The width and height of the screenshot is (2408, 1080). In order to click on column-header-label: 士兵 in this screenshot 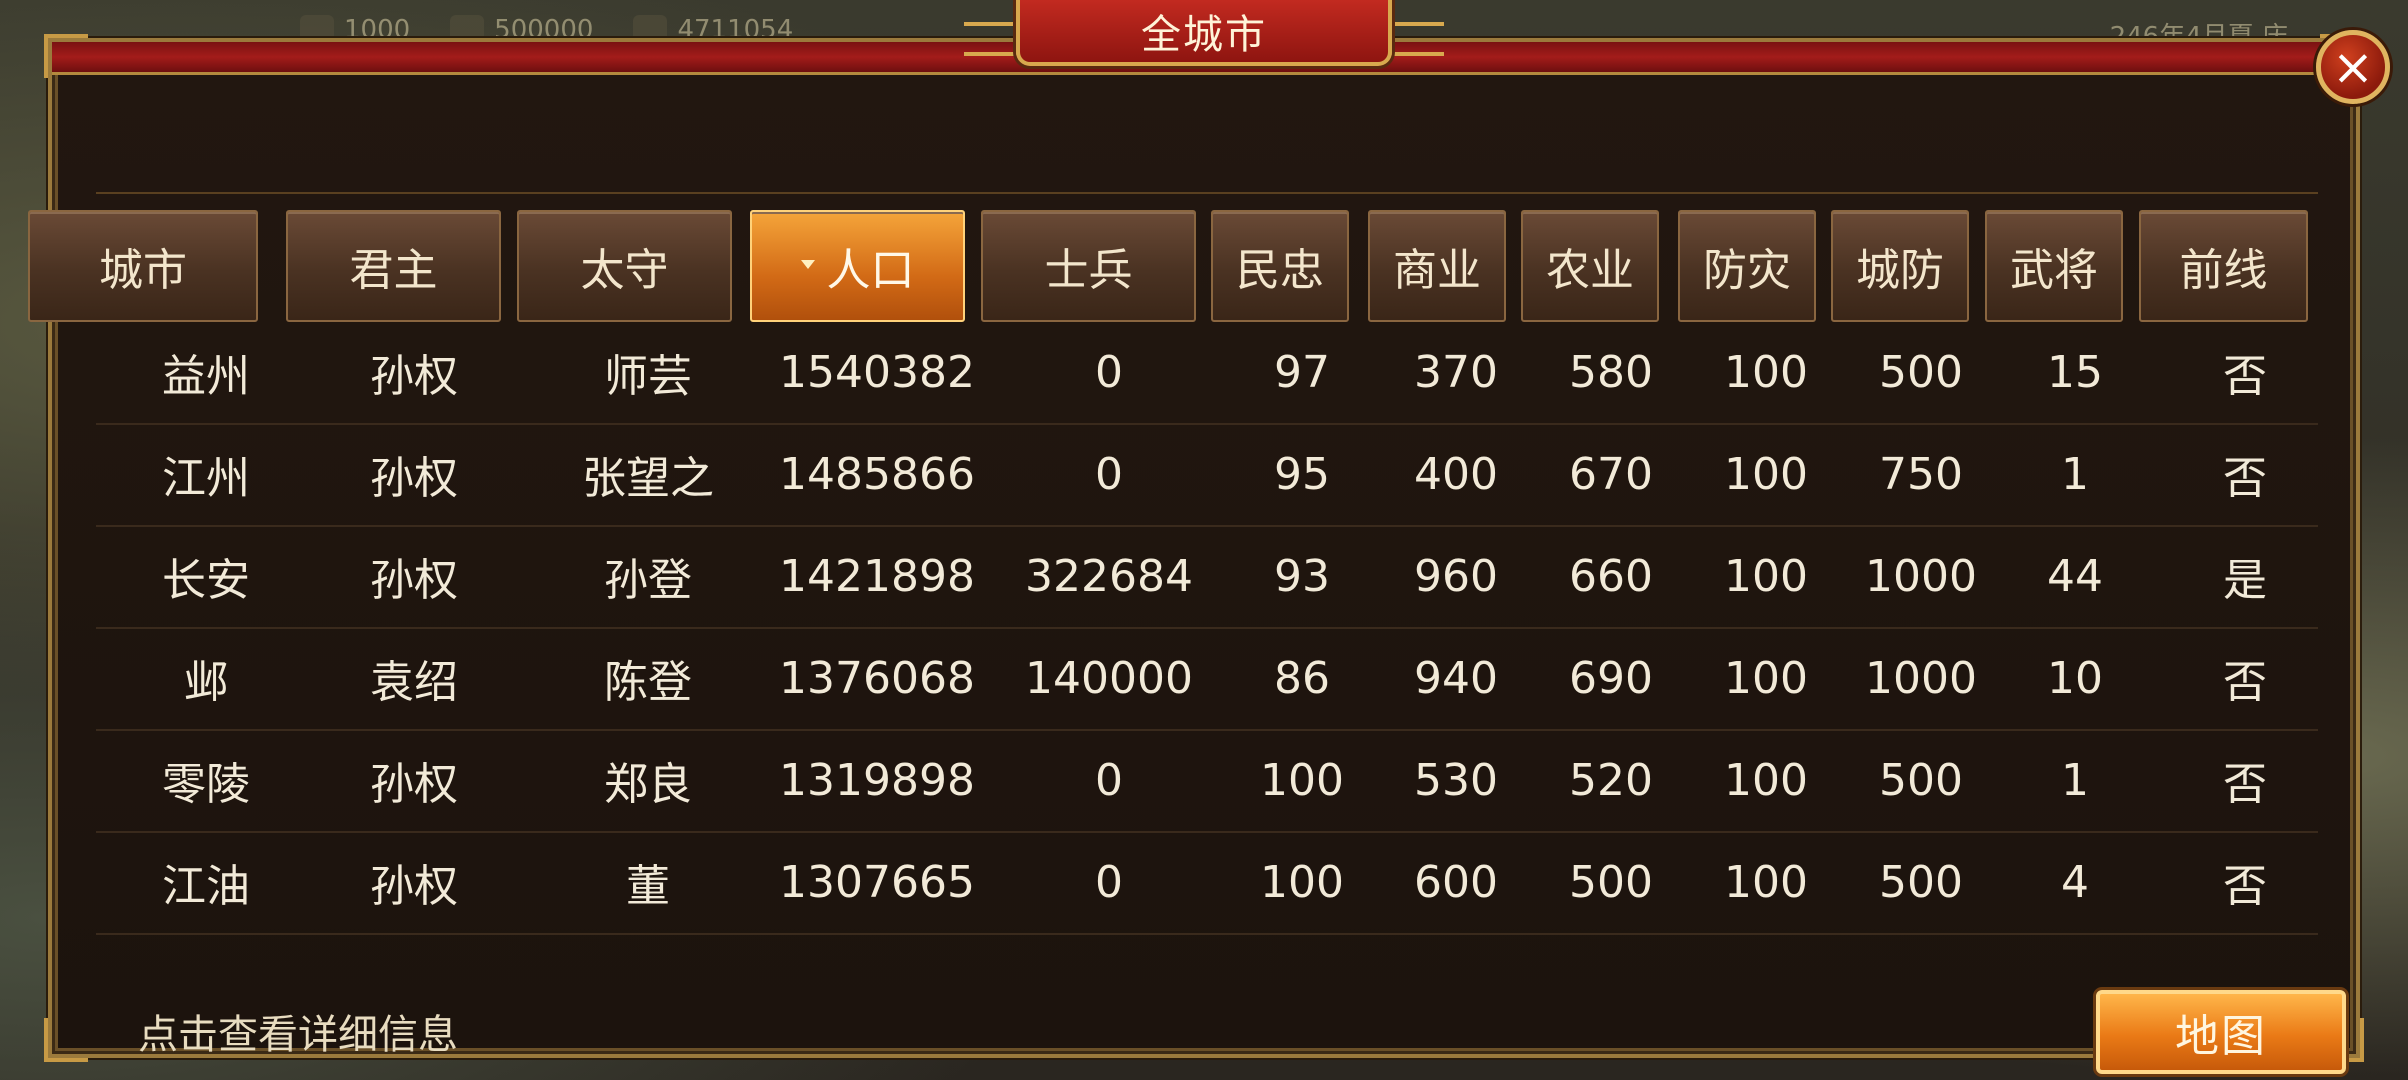, I will do `click(1088, 270)`.